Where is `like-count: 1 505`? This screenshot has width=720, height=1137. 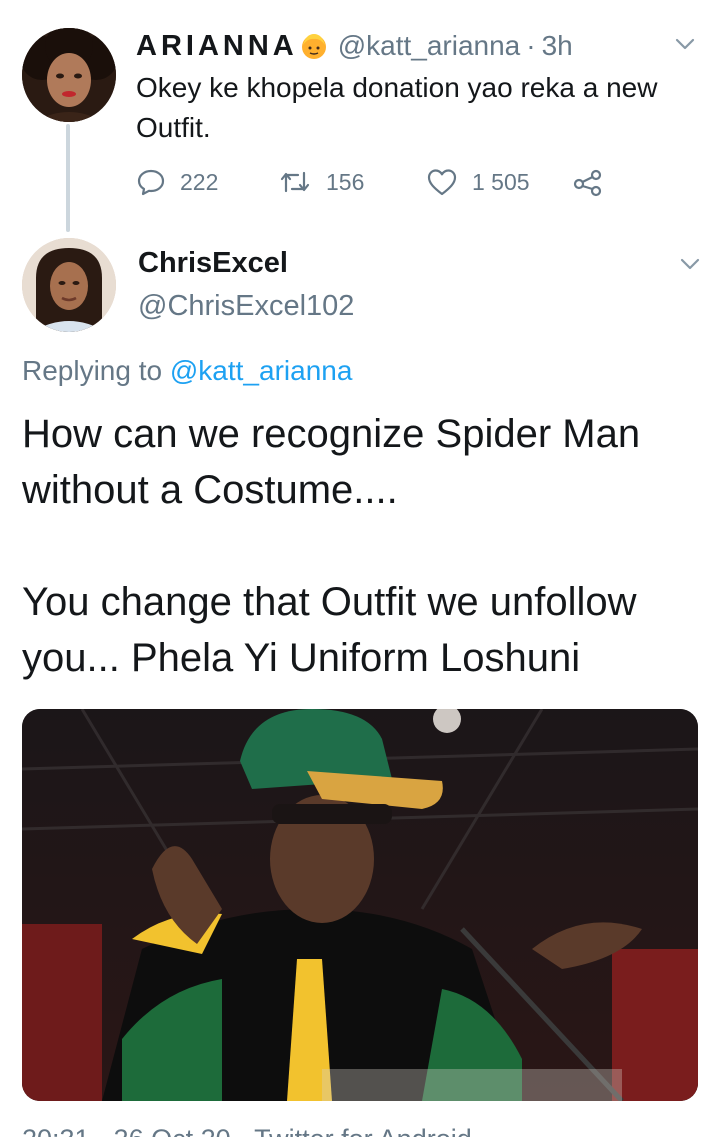 like-count: 1 505 is located at coordinates (501, 181).